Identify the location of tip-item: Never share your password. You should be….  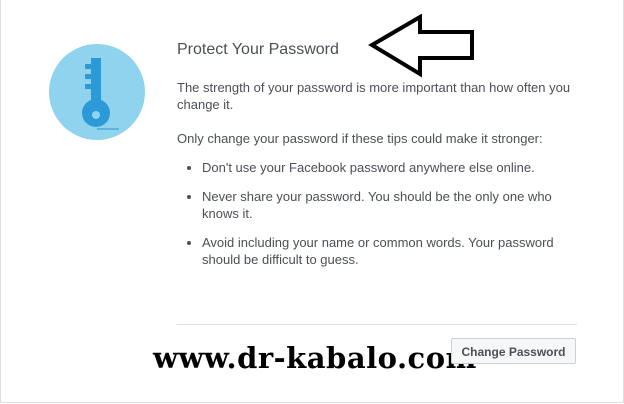
(389, 205).